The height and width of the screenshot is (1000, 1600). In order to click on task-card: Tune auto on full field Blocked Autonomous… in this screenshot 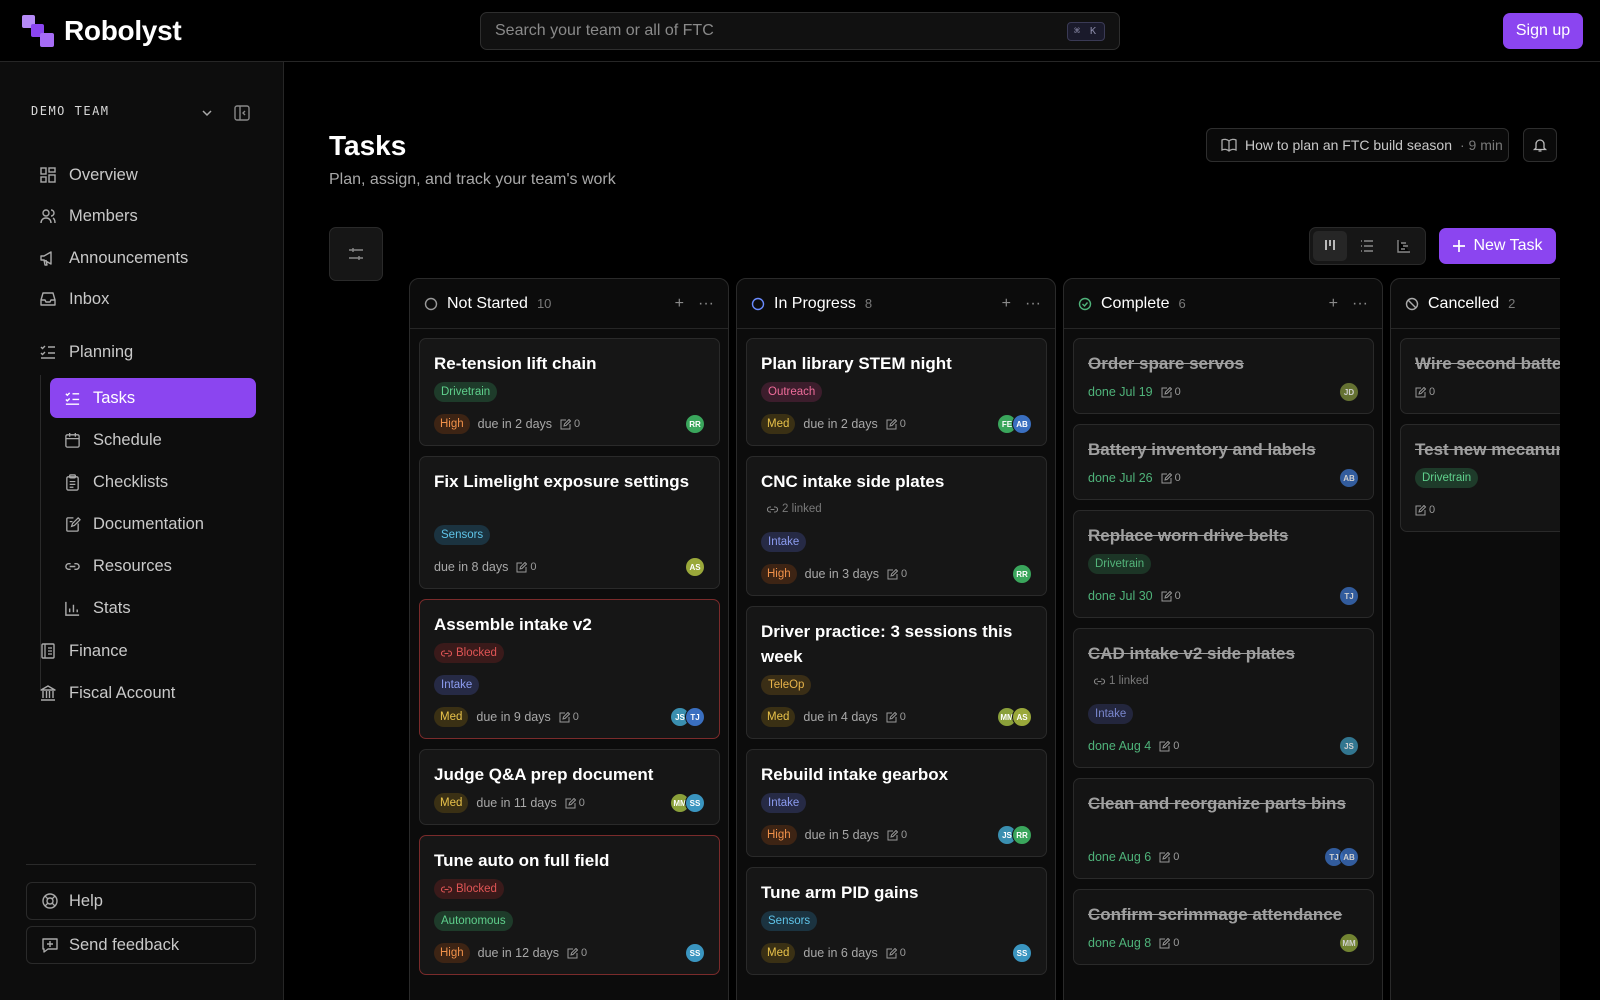, I will do `click(569, 905)`.